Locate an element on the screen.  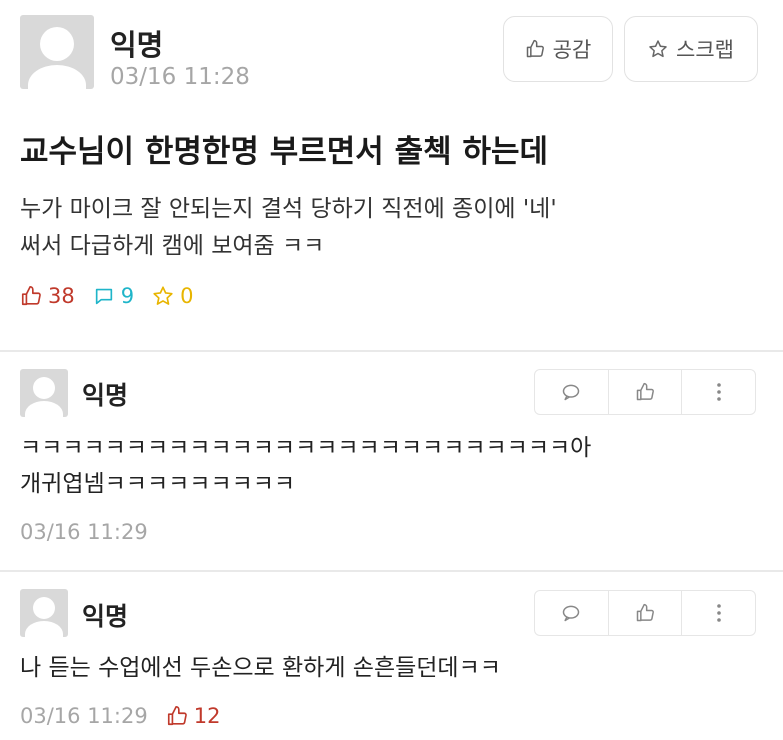
comment-text-line2: 개귀엽넴ㅋㅋㅋㅋㅋㅋㅋㅋㅋ is located at coordinates (158, 484).